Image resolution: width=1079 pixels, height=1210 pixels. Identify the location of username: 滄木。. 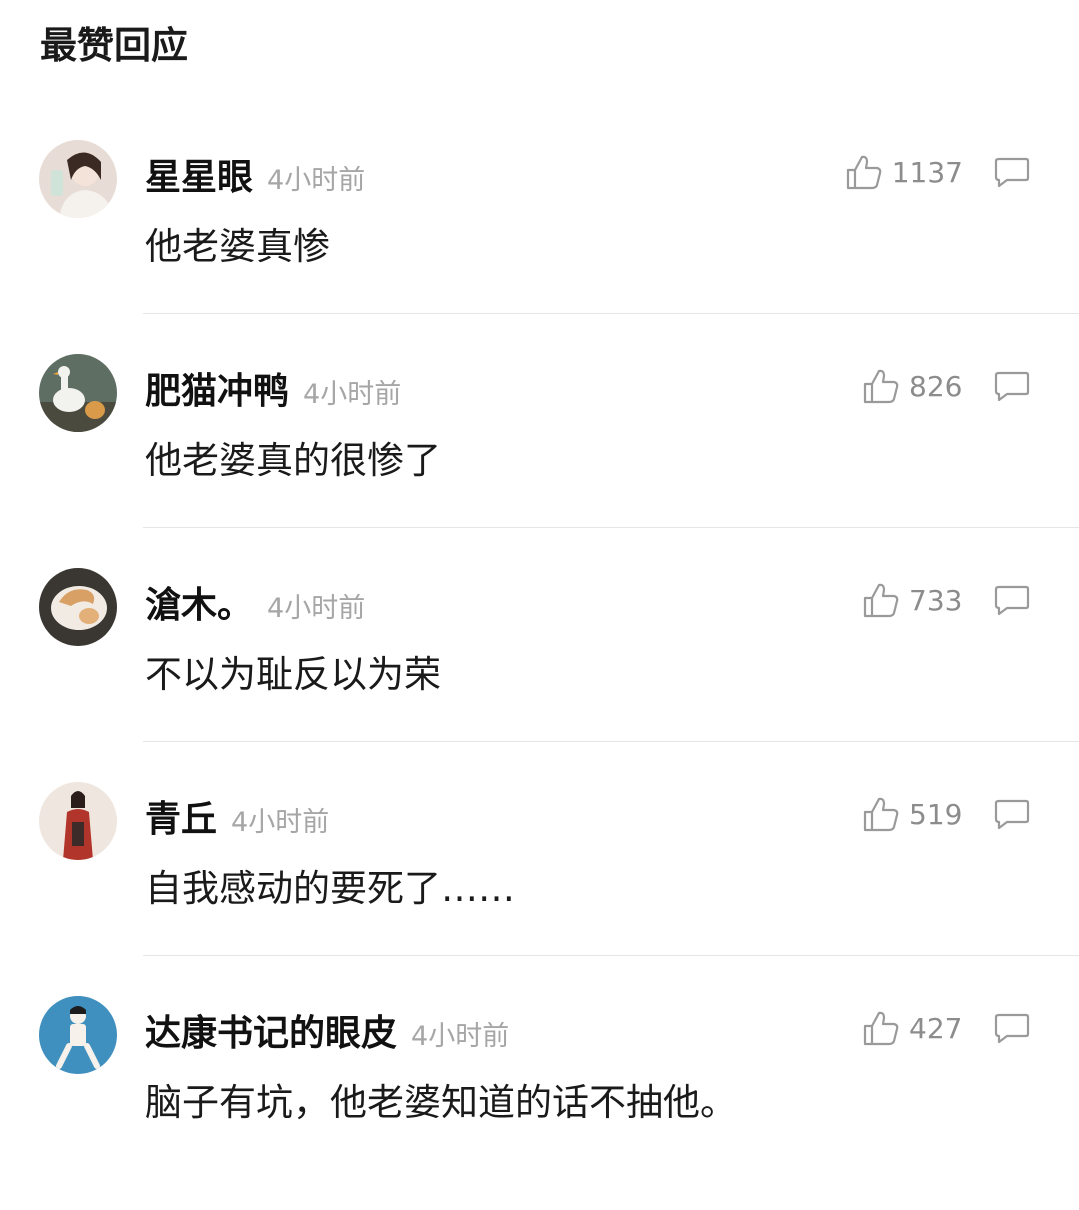
(199, 605).